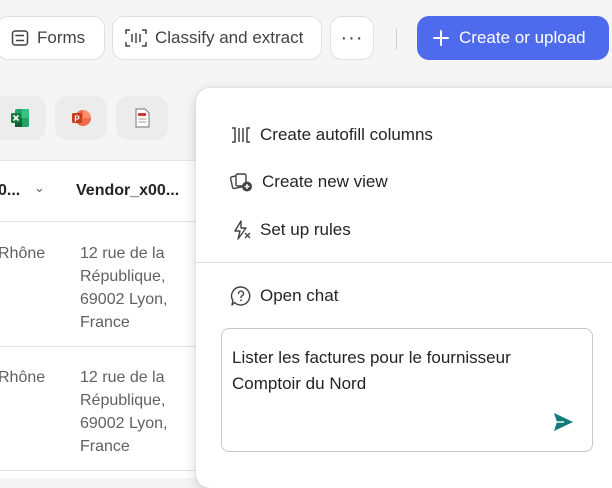 This screenshot has width=612, height=488. Describe the element at coordinates (346, 134) in the screenshot. I see `menu-item-label: Create autofill columns` at that location.